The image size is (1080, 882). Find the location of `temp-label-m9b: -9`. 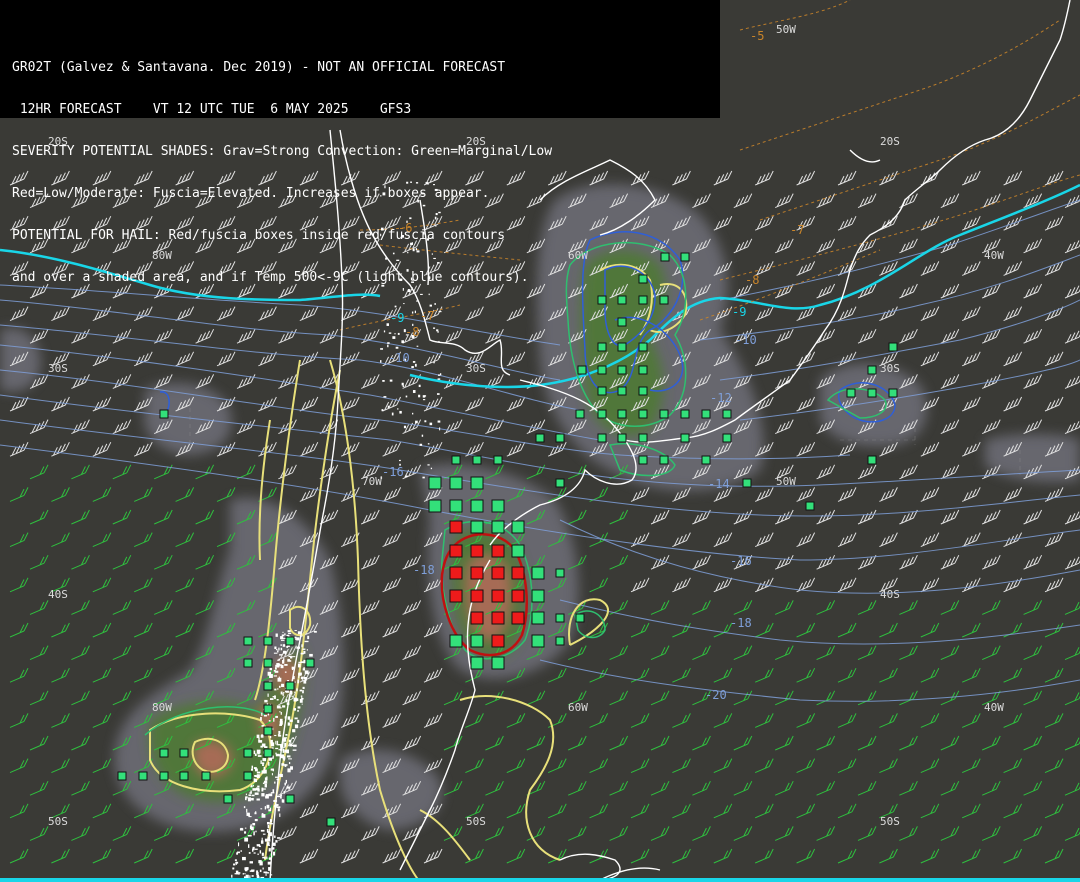

temp-label-m9b: -9 is located at coordinates (739, 312).